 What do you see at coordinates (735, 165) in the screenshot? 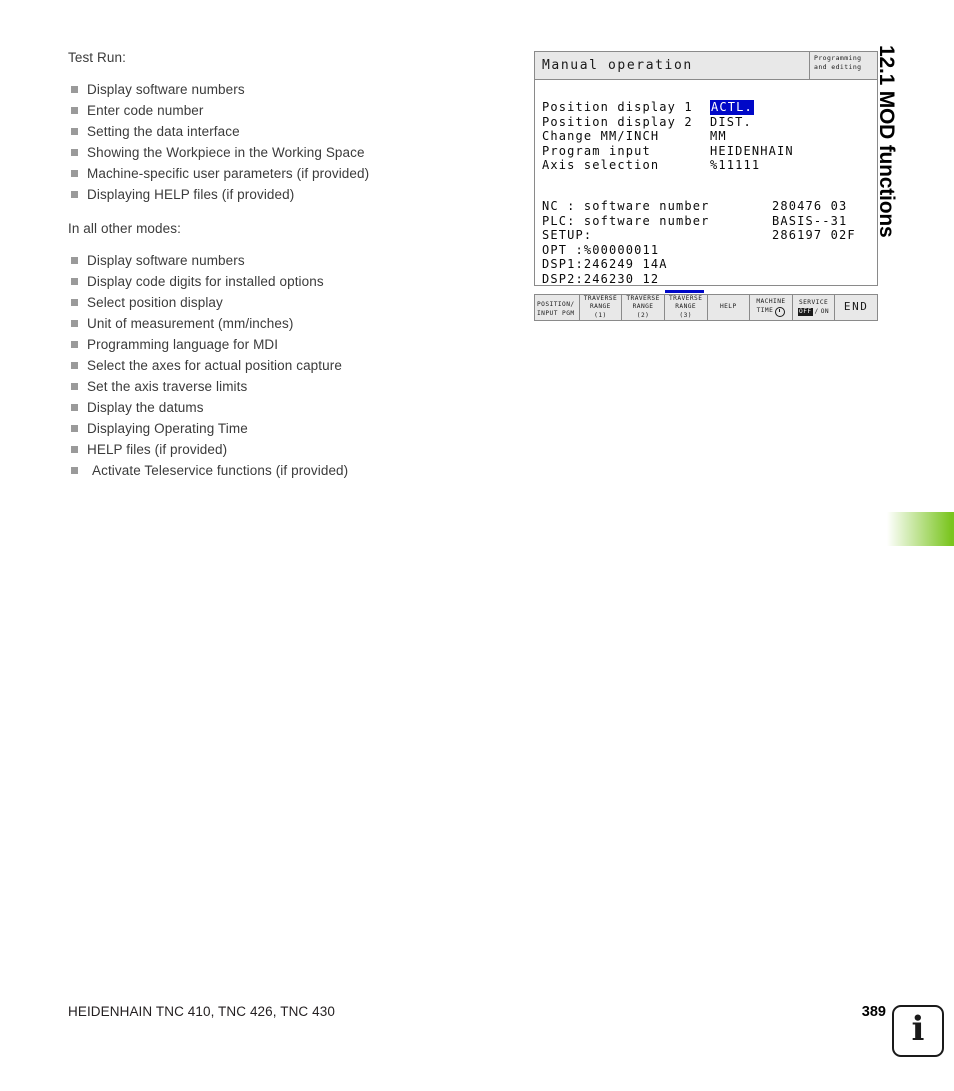
I see `mod-setting-value: %11111` at bounding box center [735, 165].